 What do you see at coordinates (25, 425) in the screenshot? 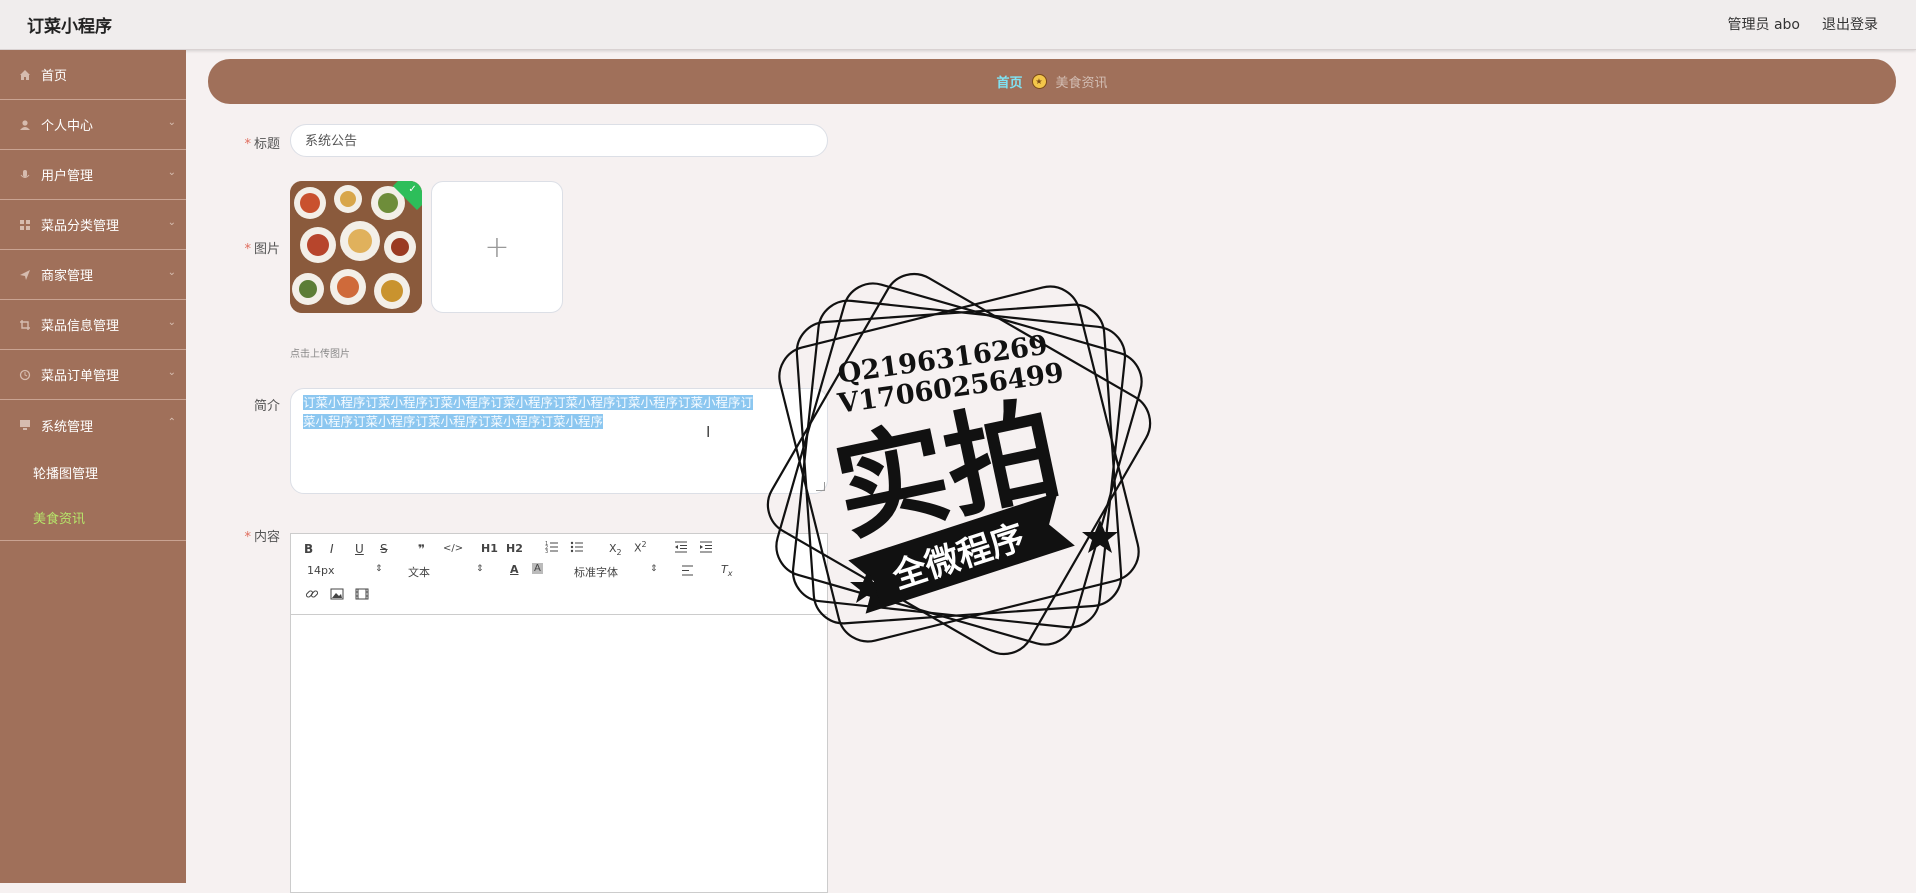
I see `monitor-icon` at bounding box center [25, 425].